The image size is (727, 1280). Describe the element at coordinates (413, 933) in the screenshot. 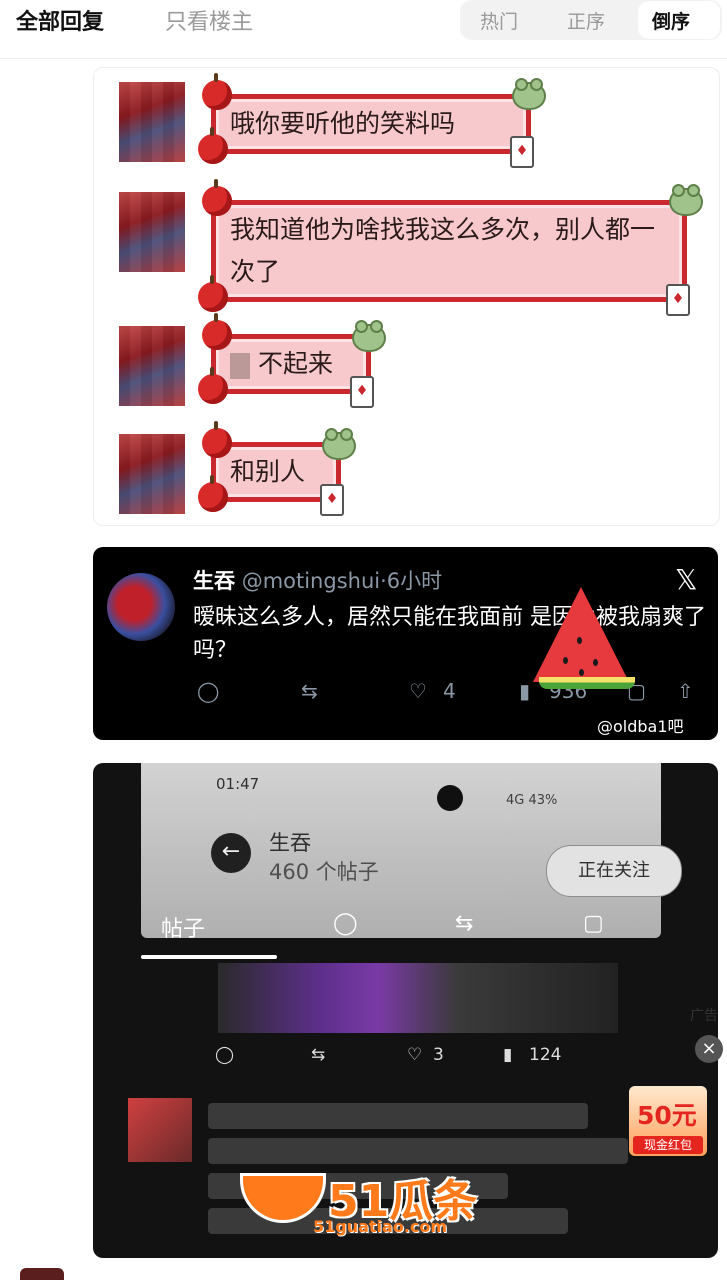

I see `profile-tabs: 帖子 ◯ ⇆ ▢` at that location.